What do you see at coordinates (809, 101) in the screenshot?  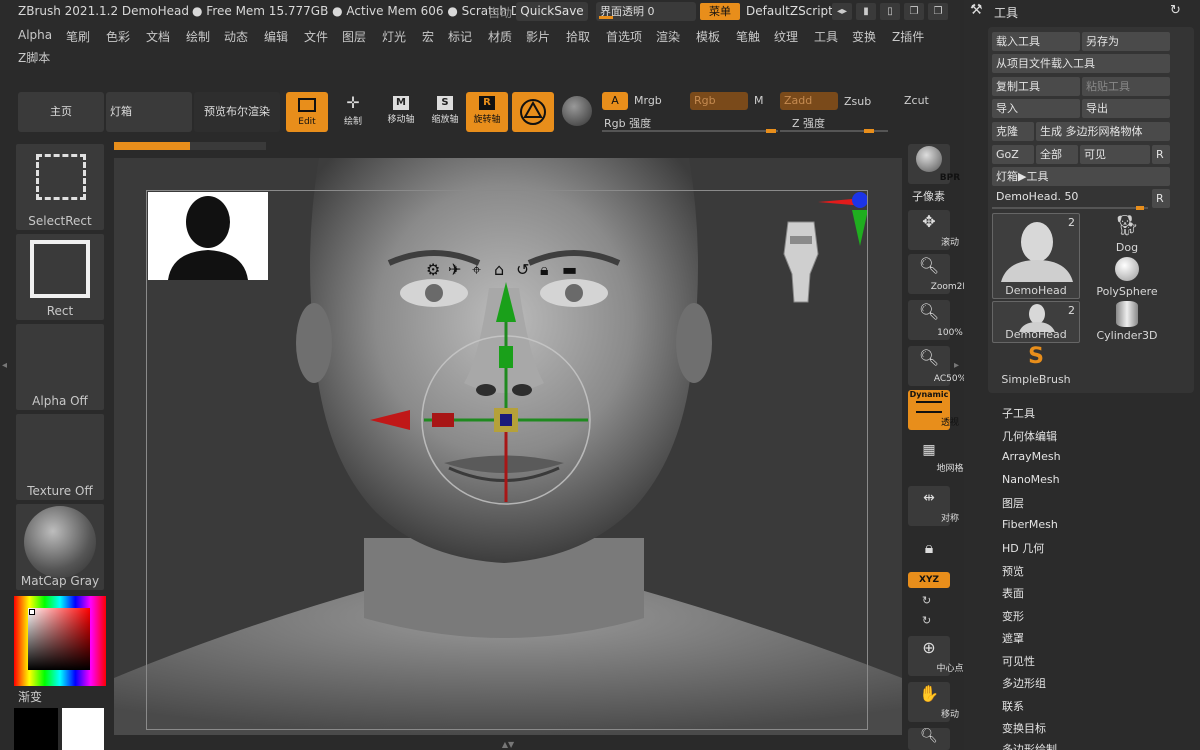 I see `zadd-button: Zadd` at bounding box center [809, 101].